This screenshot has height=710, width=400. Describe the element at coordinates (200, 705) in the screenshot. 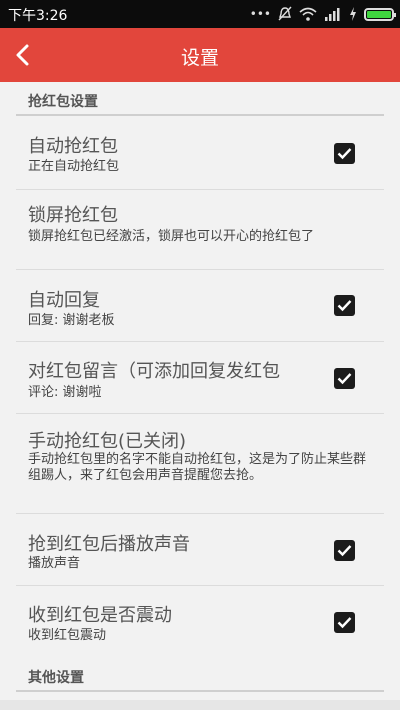

I see `list-bottom-edge` at that location.